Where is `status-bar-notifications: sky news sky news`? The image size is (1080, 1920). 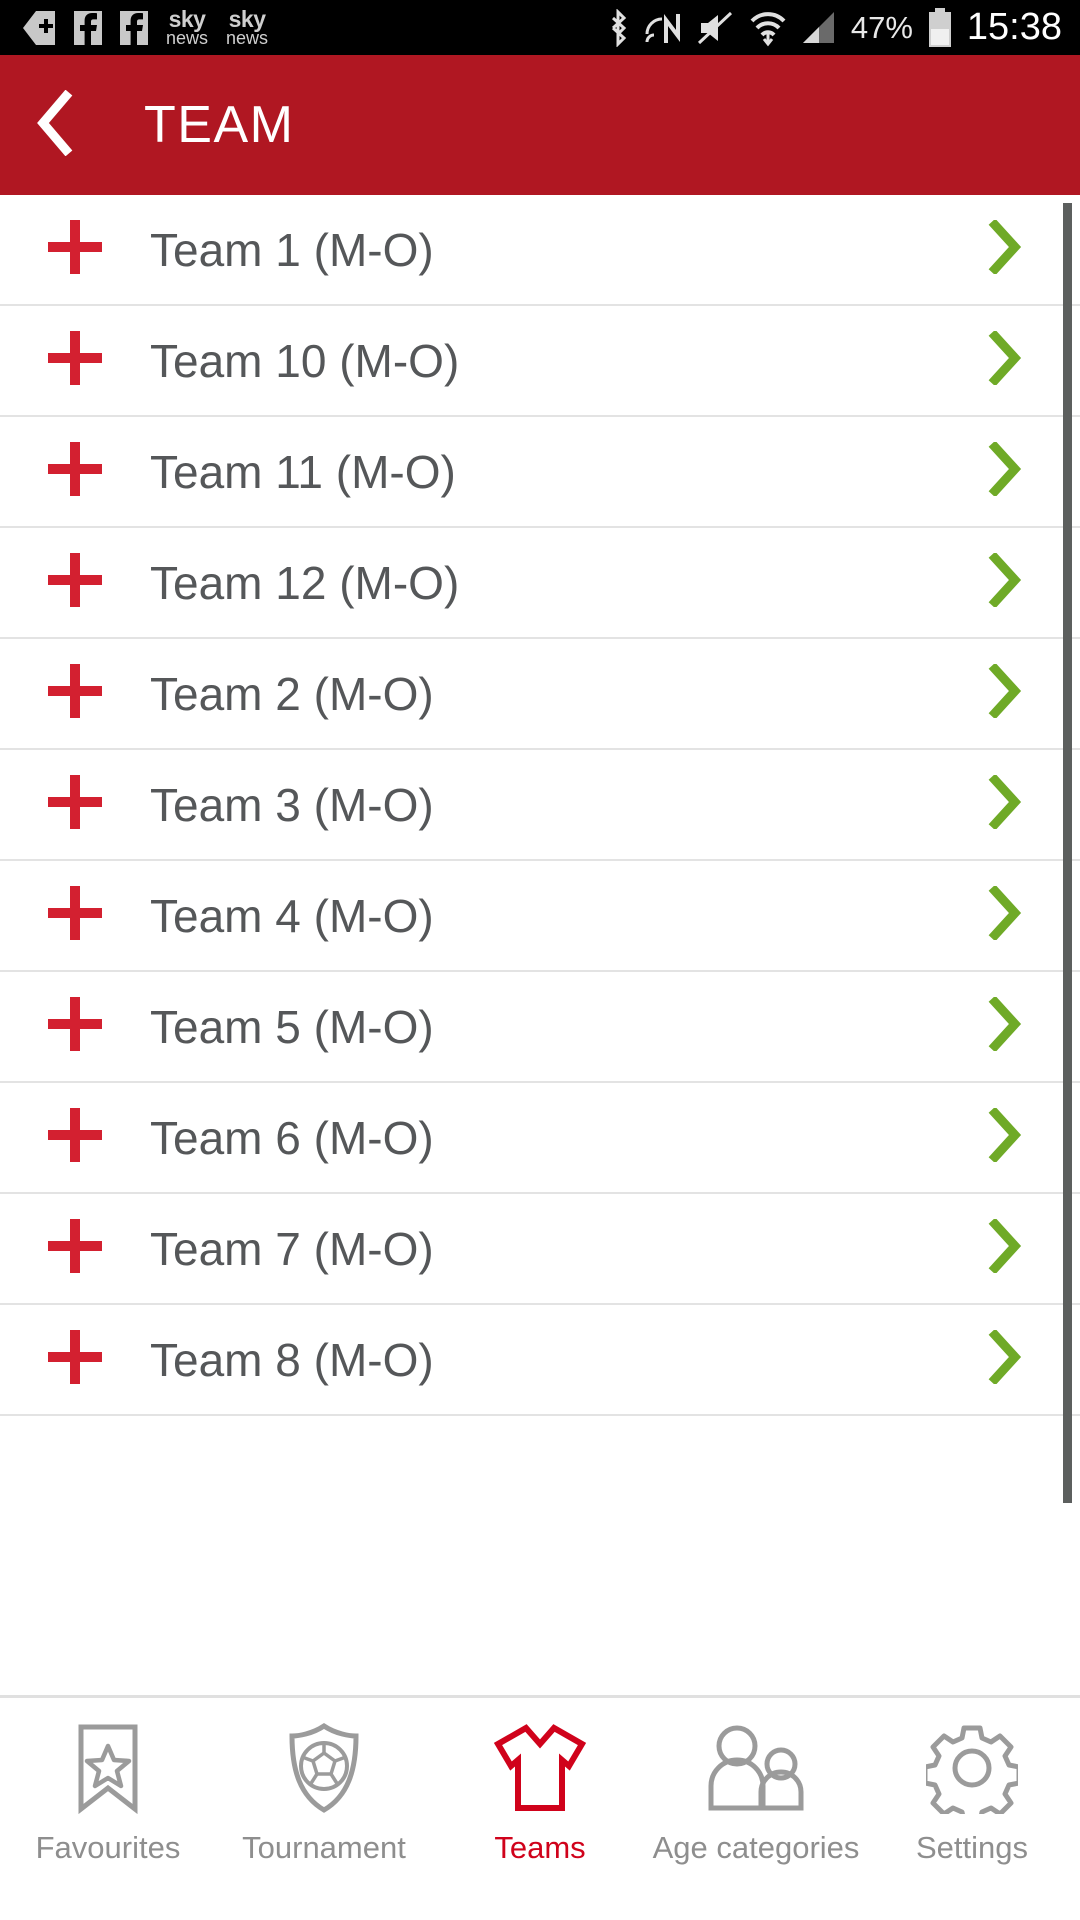 status-bar-notifications: sky news sky news is located at coordinates (134, 27).